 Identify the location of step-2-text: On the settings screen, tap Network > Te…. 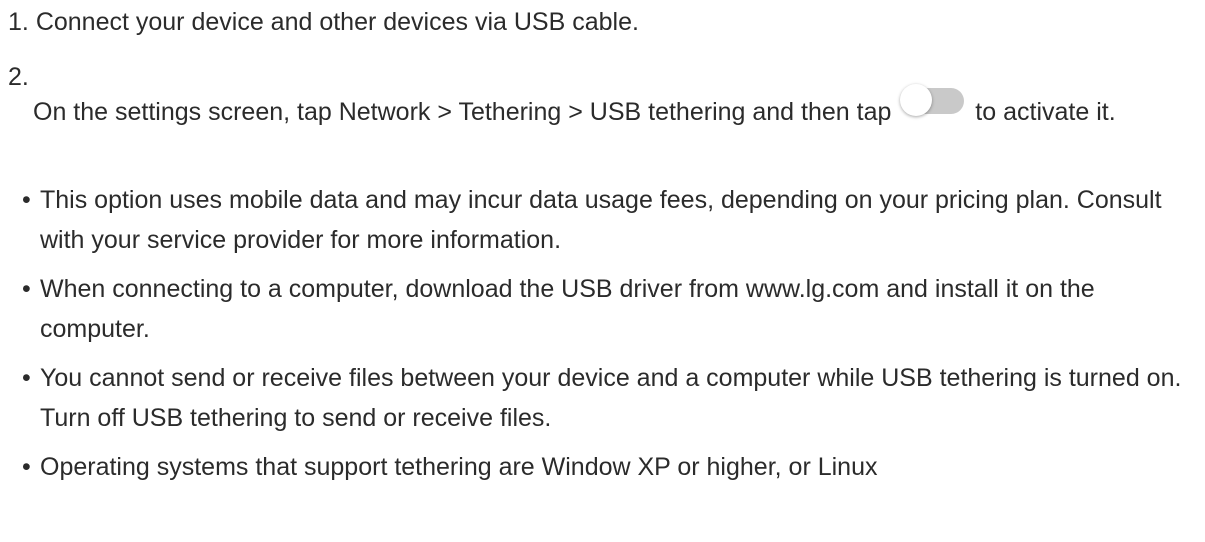
(608, 109).